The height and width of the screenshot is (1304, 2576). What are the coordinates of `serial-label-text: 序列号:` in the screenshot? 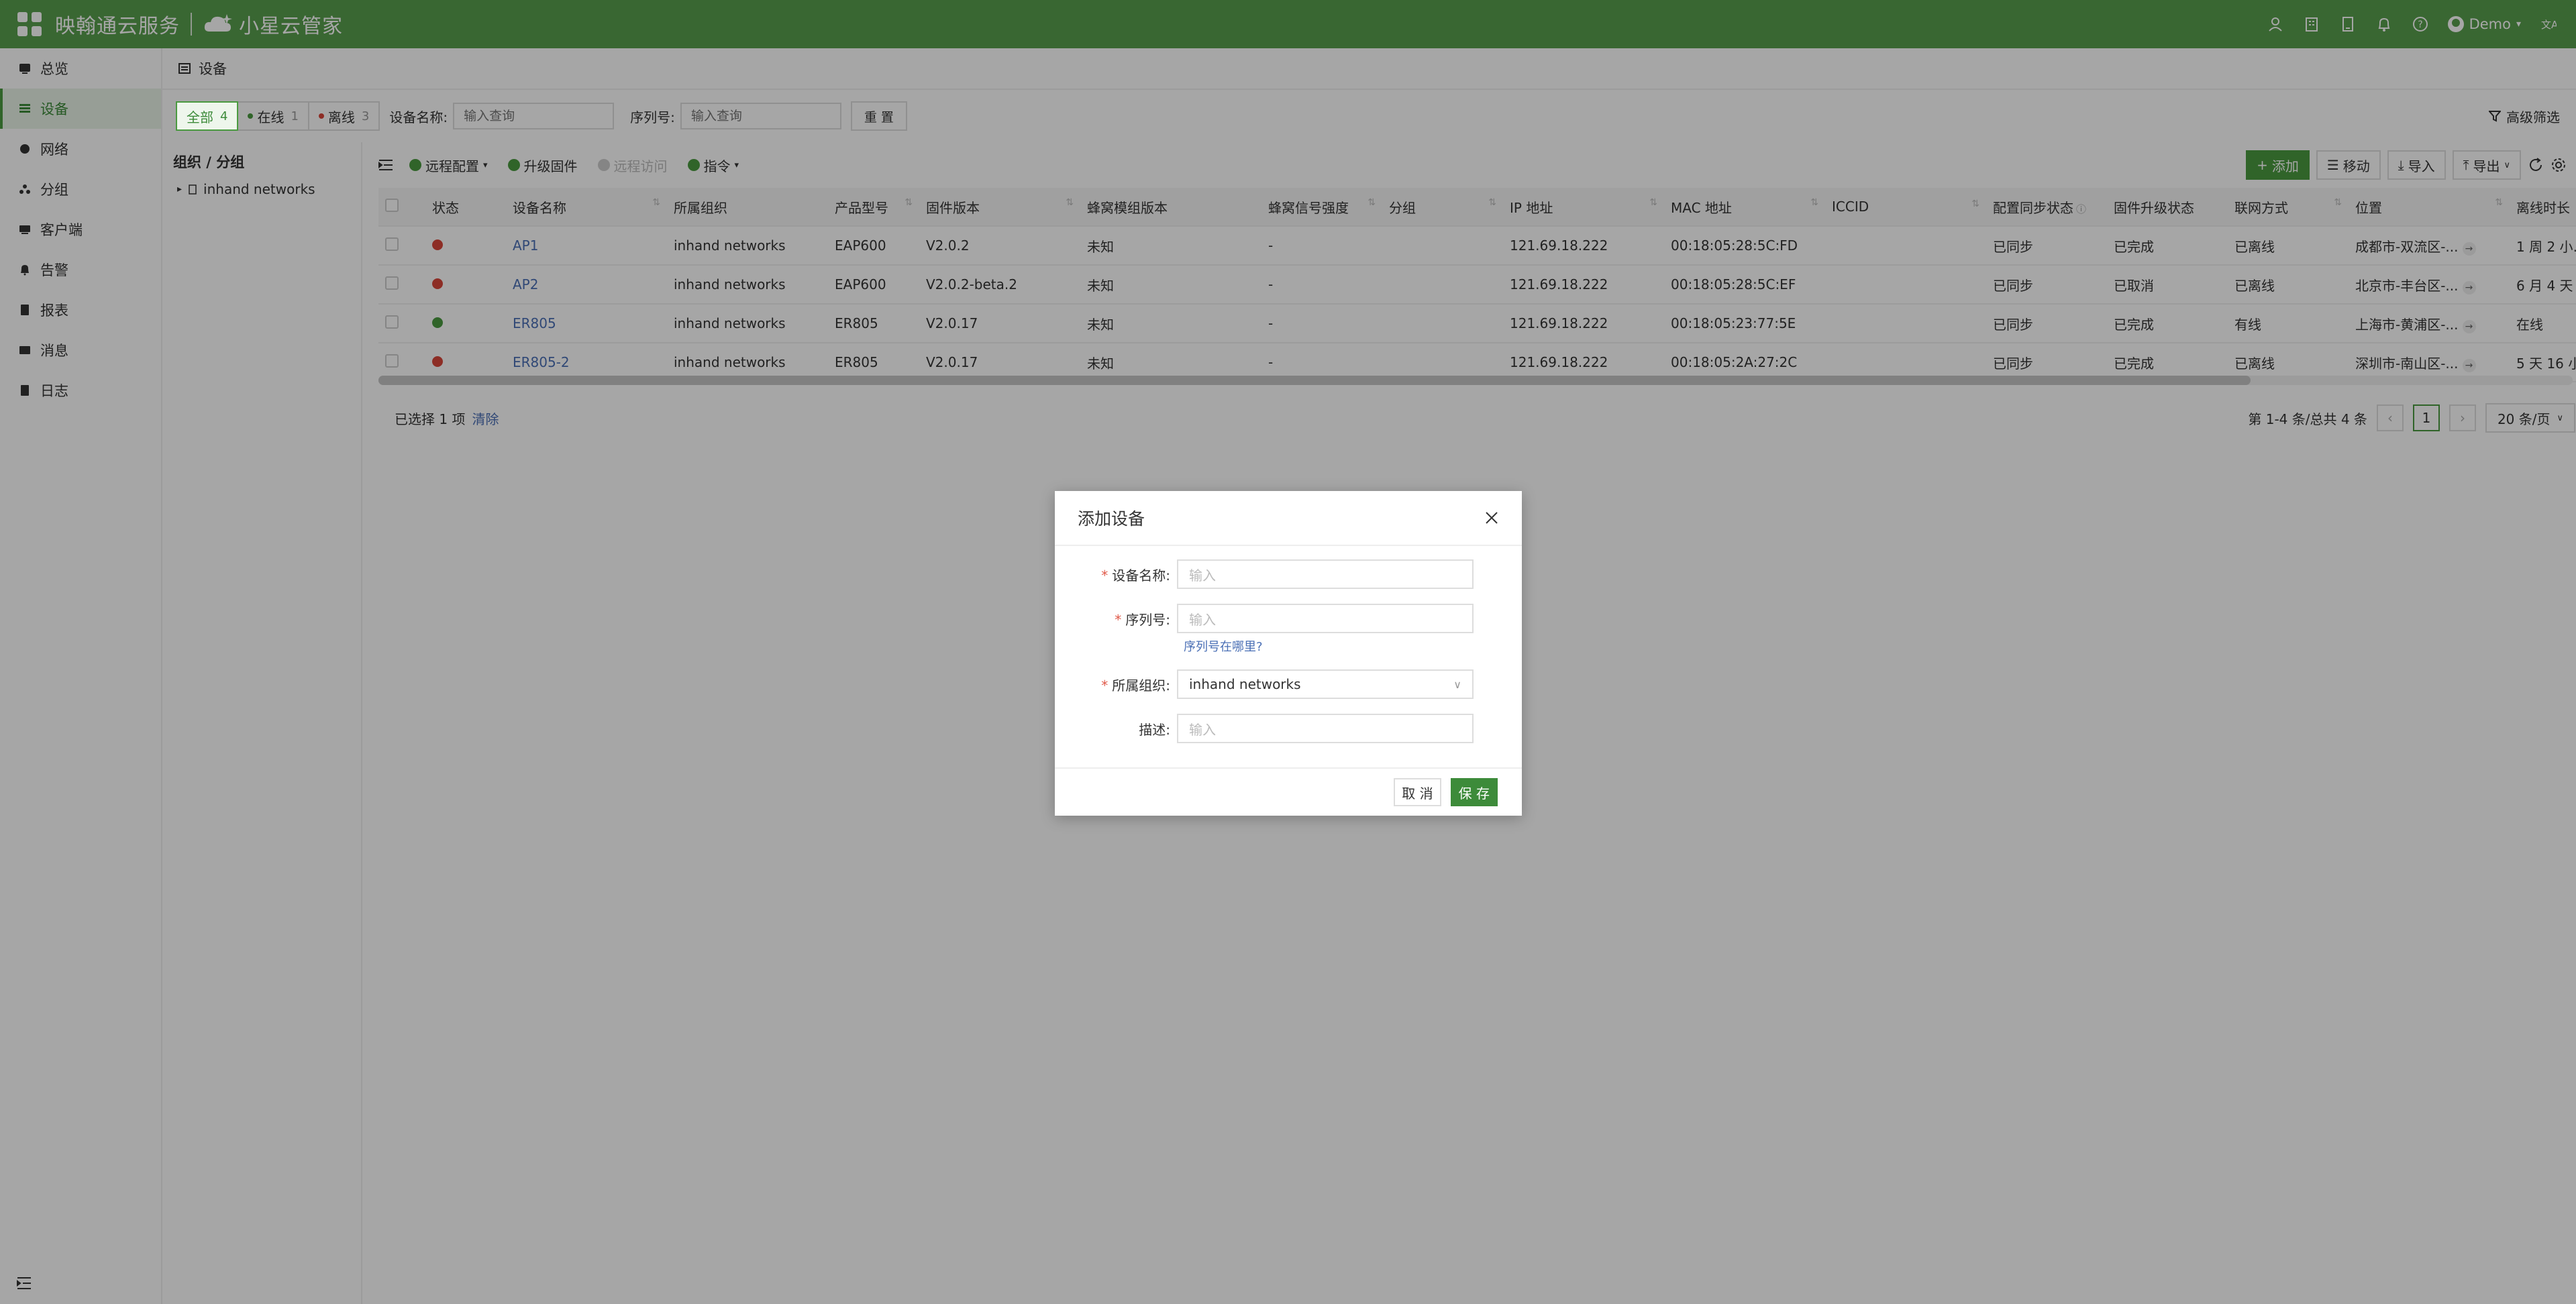 It's located at (1147, 620).